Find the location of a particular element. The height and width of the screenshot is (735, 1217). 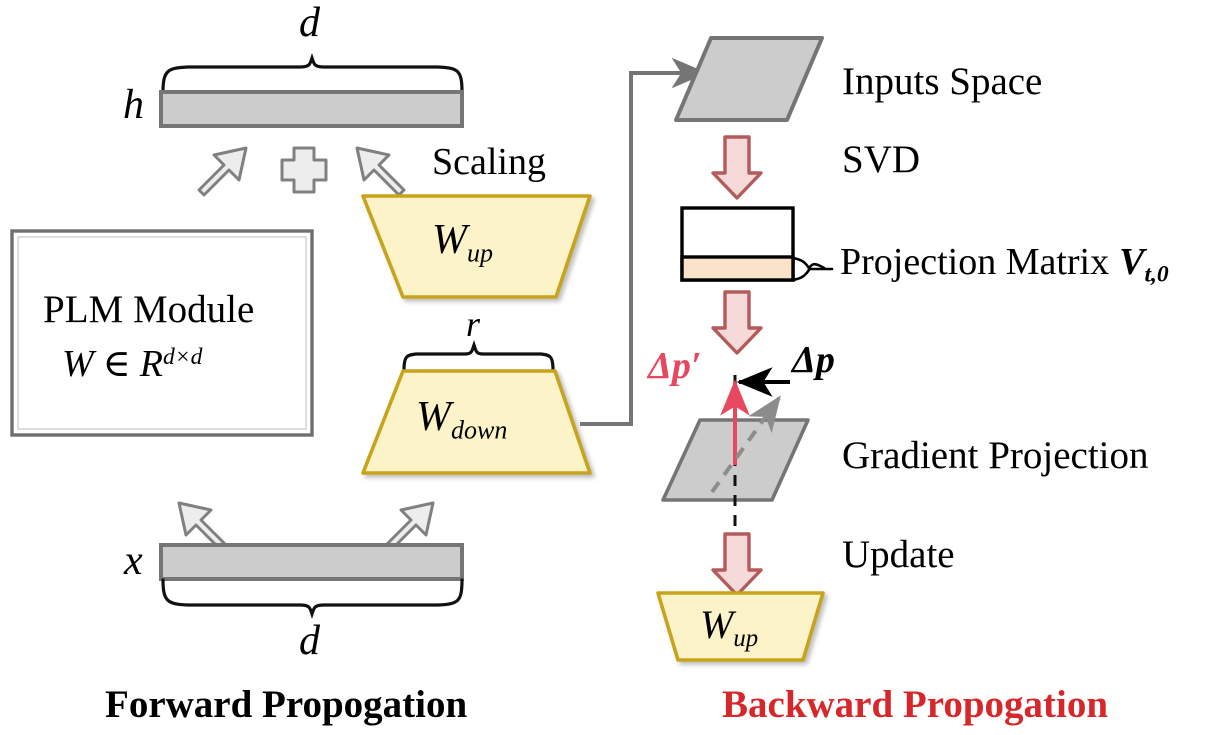

scaling-label: Scaling is located at coordinates (489, 162).